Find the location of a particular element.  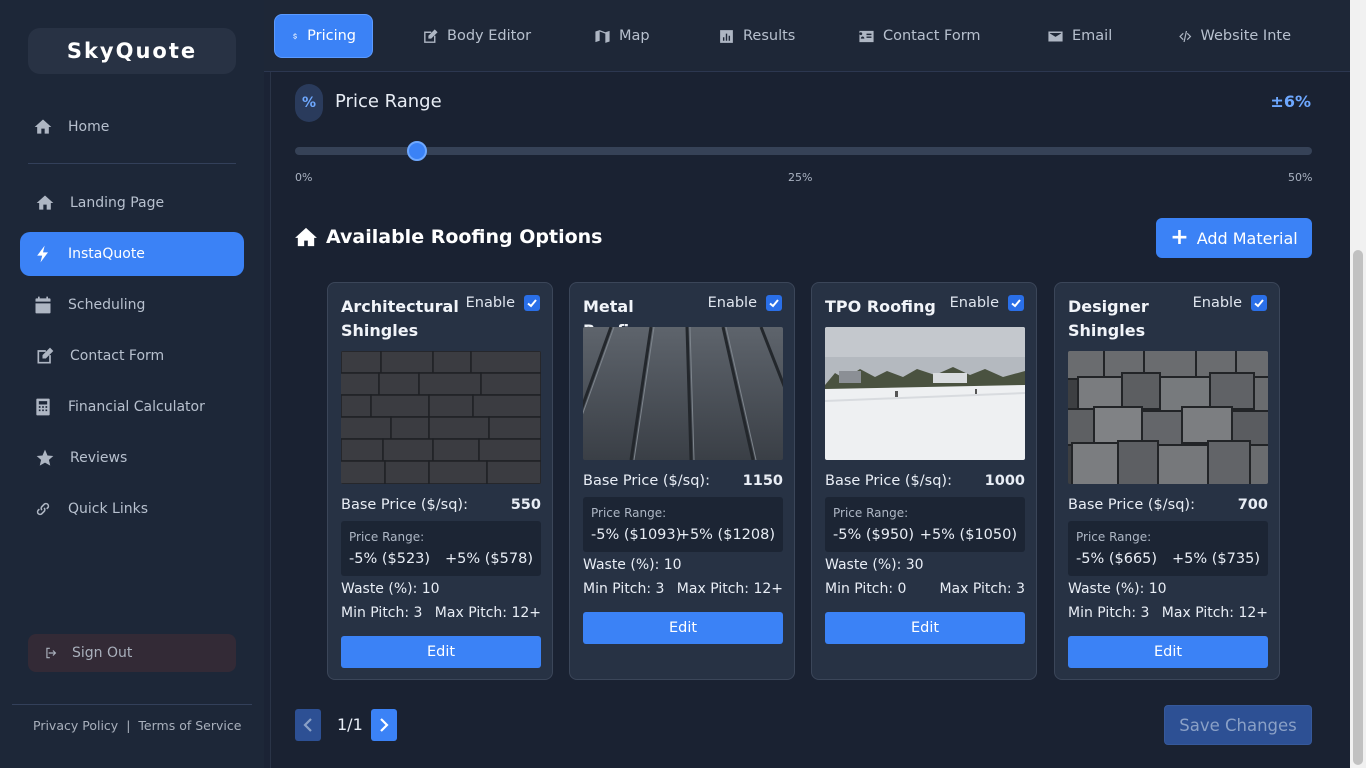

price-range-box: Price Range: -5% ($950) +5% ($1050) is located at coordinates (925, 524).